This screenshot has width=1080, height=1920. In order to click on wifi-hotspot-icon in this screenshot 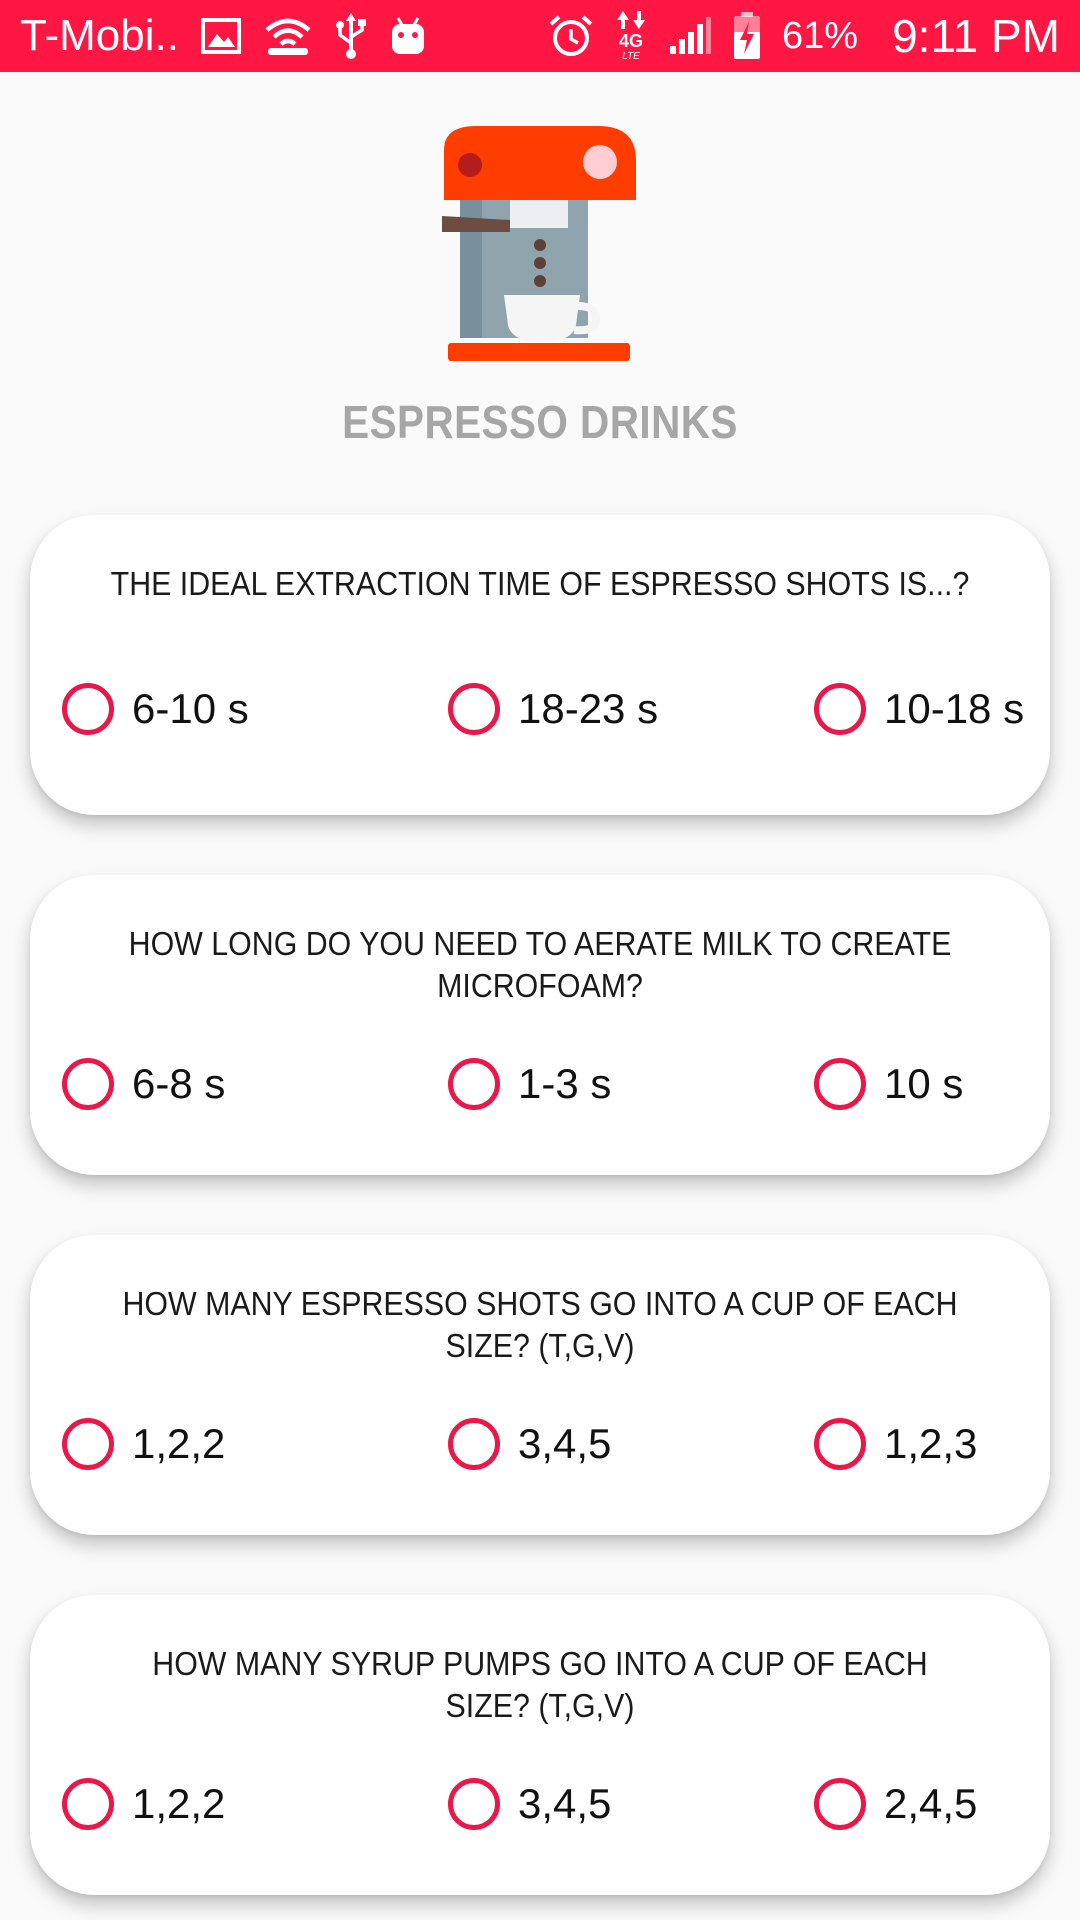, I will do `click(288, 36)`.